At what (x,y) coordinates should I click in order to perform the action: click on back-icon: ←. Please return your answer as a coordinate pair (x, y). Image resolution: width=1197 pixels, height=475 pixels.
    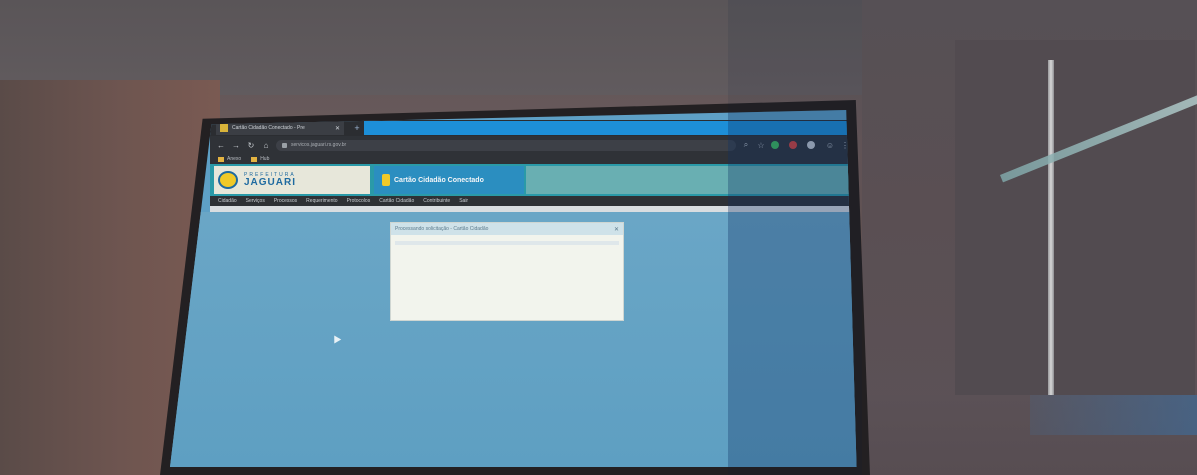
    Looking at the image, I should click on (221, 145).